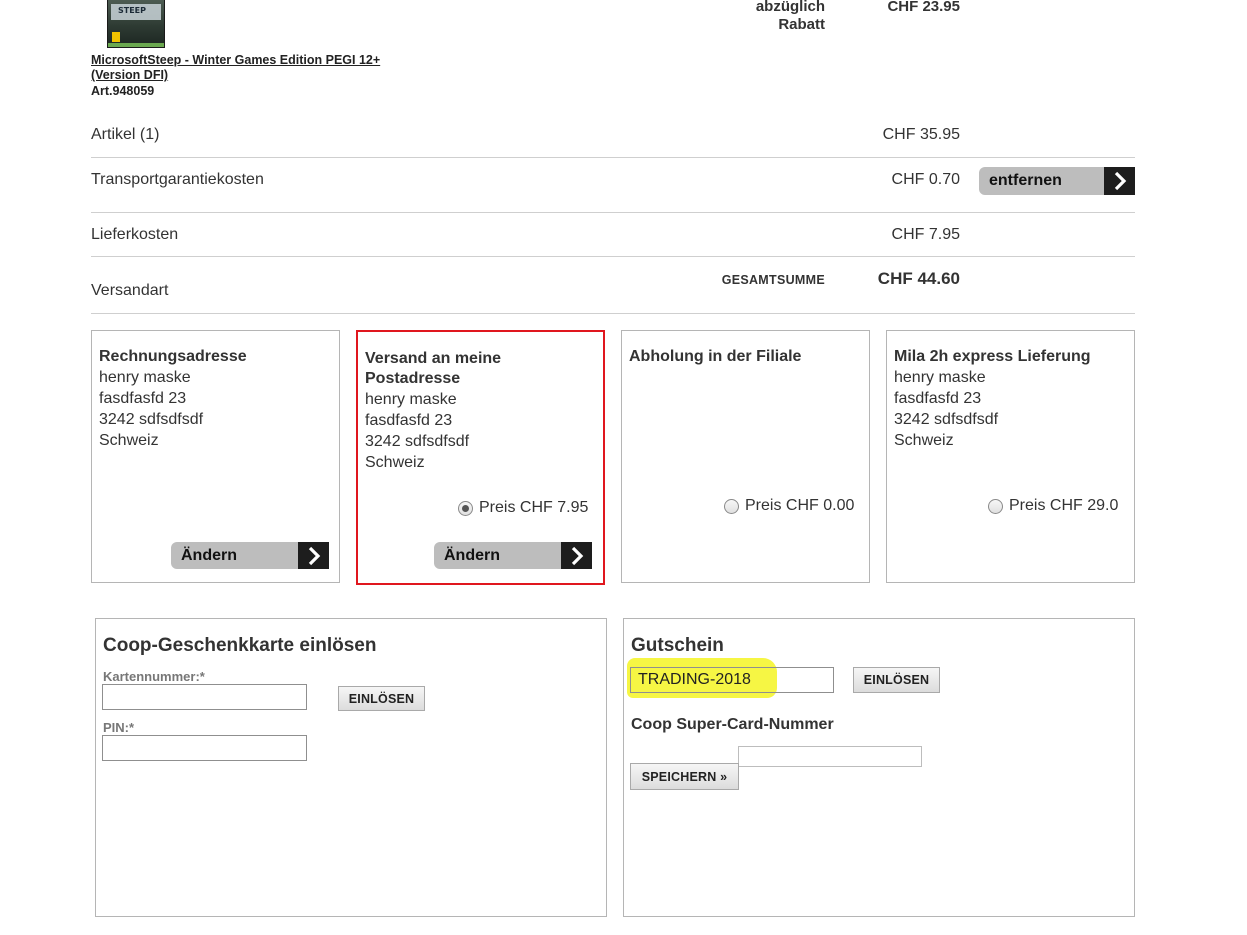 The image size is (1247, 935). I want to click on articles-label: Artikel (1), so click(125, 134).